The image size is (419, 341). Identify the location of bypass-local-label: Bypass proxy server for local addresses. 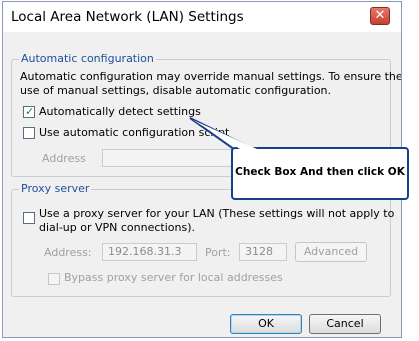
(173, 277).